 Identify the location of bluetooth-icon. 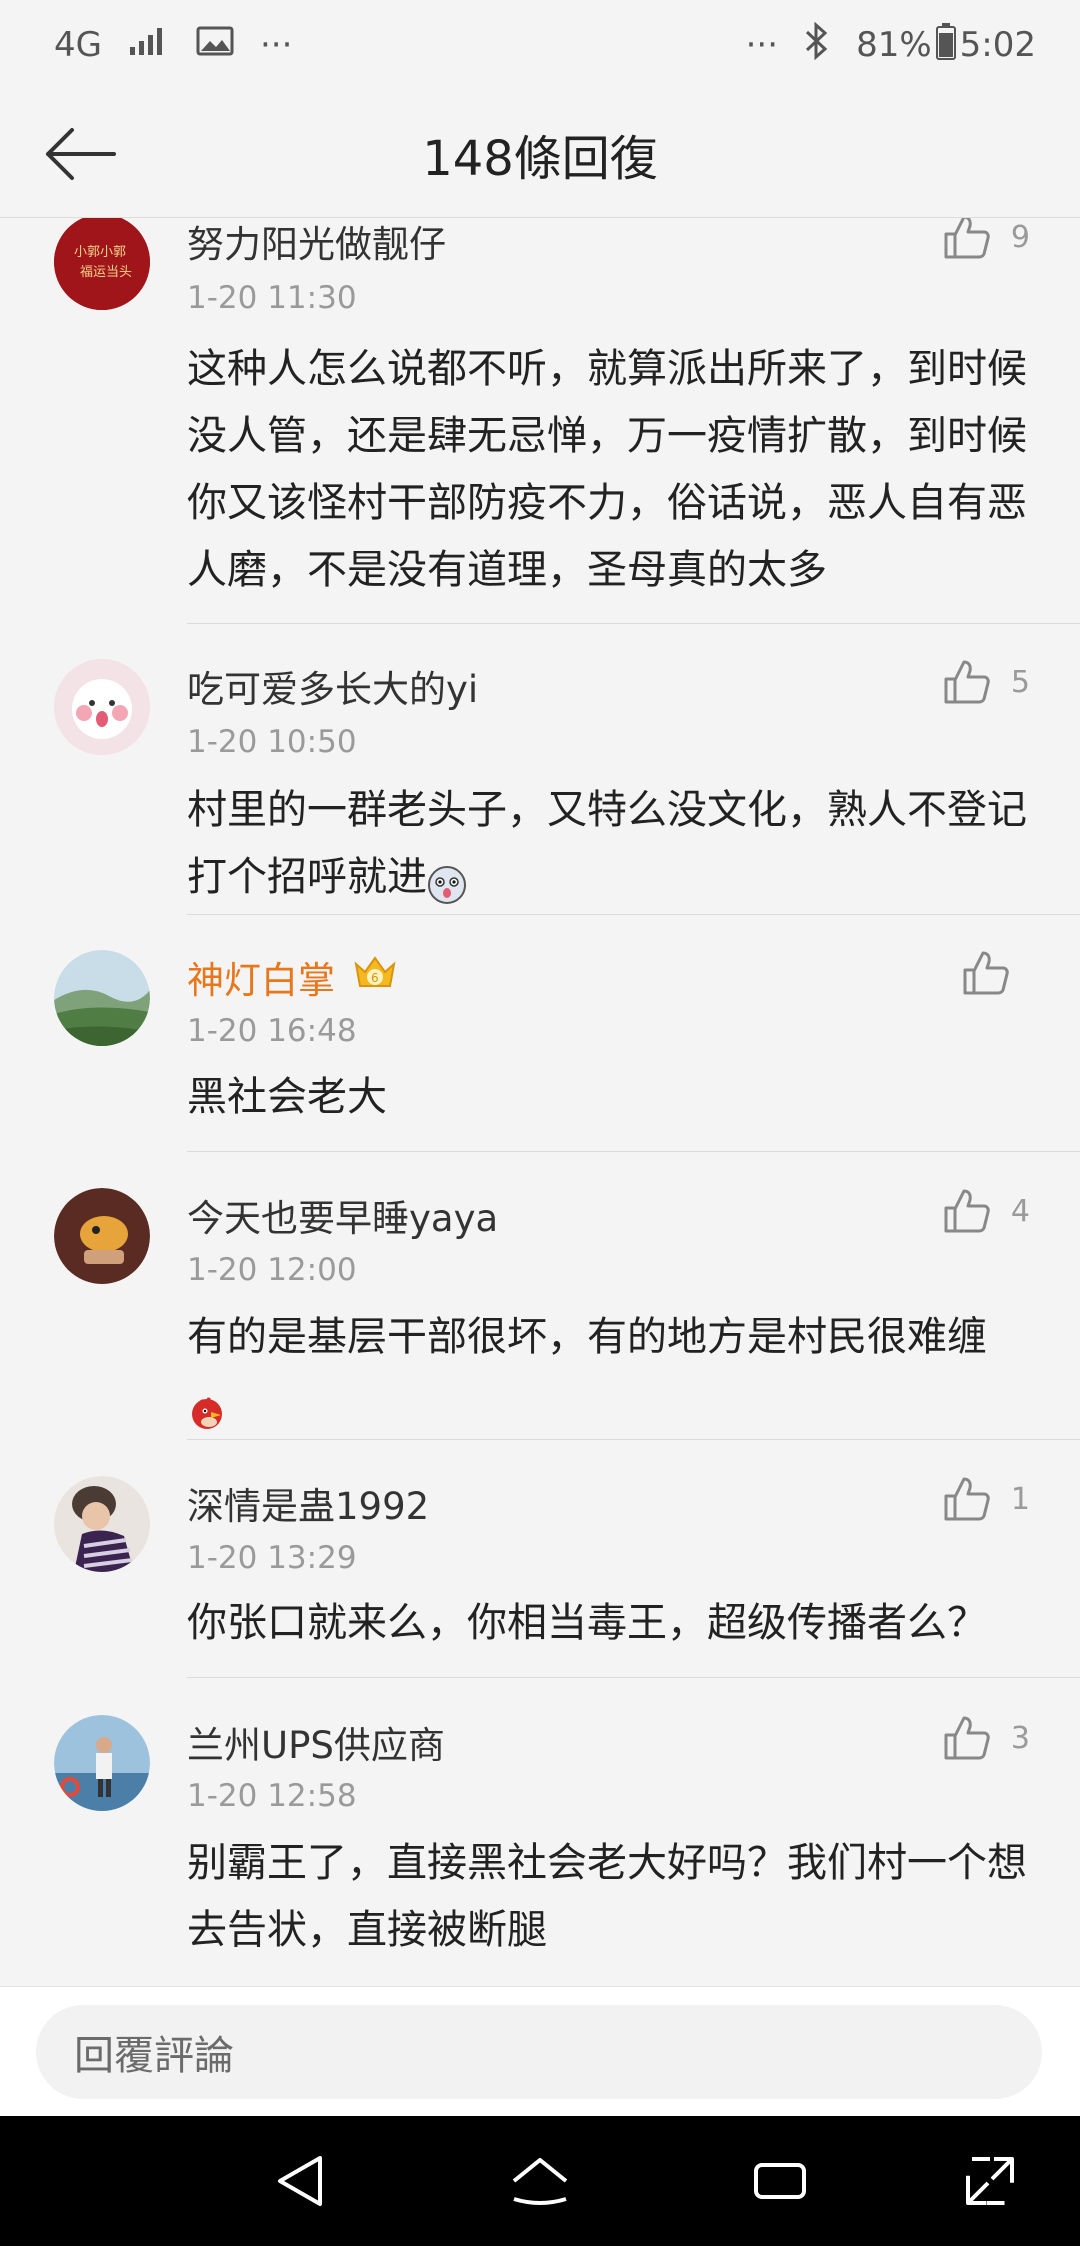
(817, 45).